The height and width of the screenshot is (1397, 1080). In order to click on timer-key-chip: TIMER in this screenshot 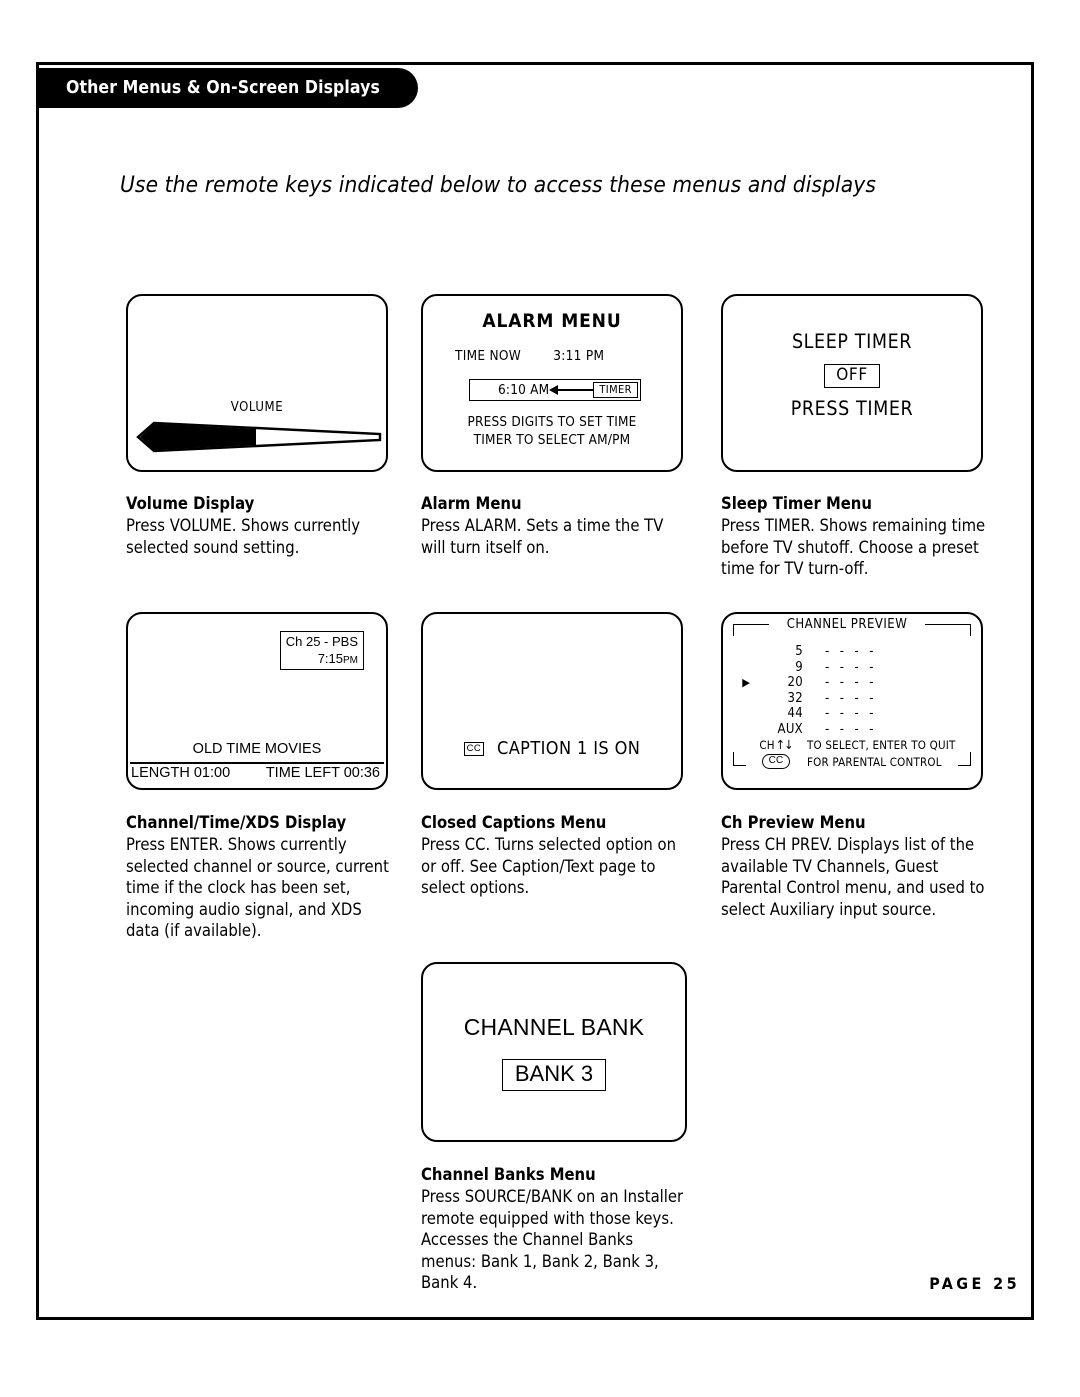, I will do `click(615, 390)`.